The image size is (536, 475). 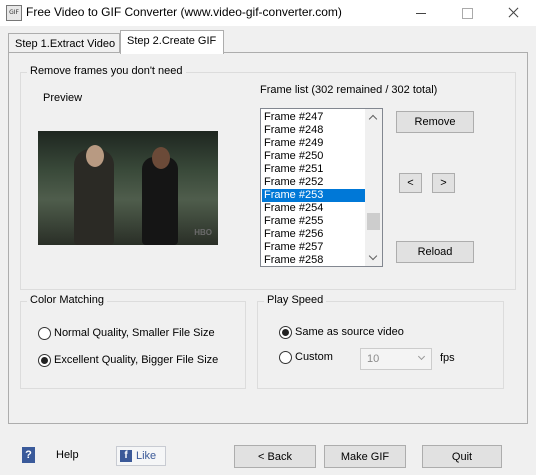 I want to click on list-item: Frame #249, so click(x=313, y=143).